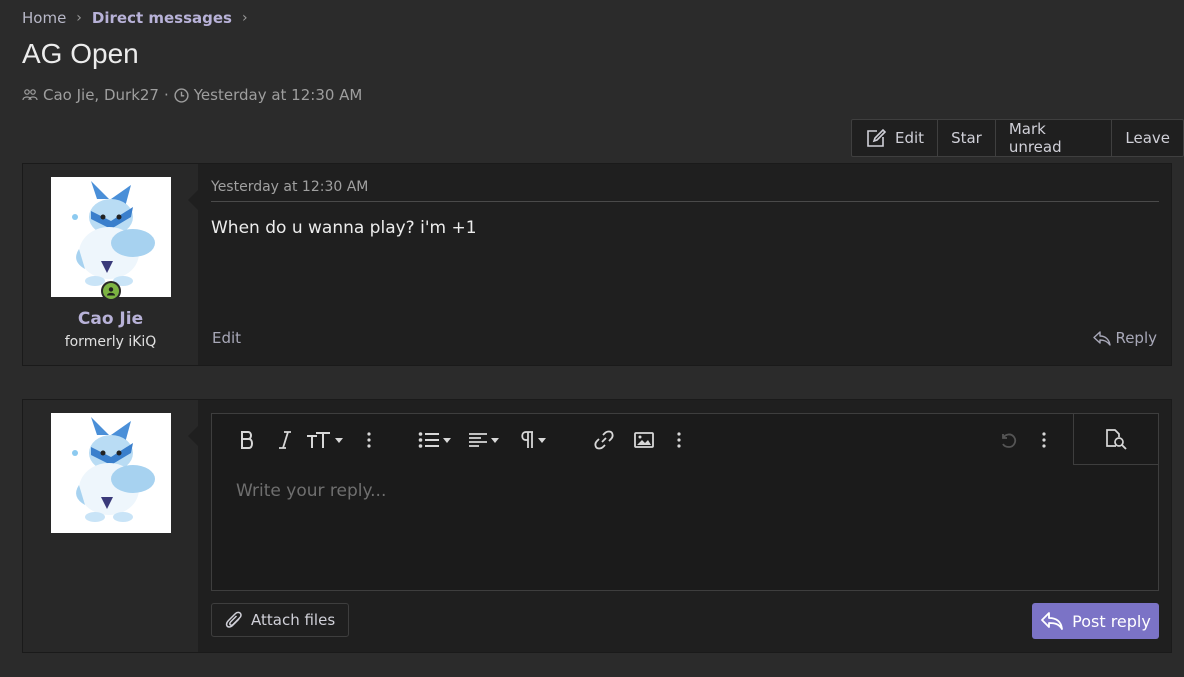 The height and width of the screenshot is (677, 1184). I want to click on message-reply-link: Reply, so click(1125, 338).